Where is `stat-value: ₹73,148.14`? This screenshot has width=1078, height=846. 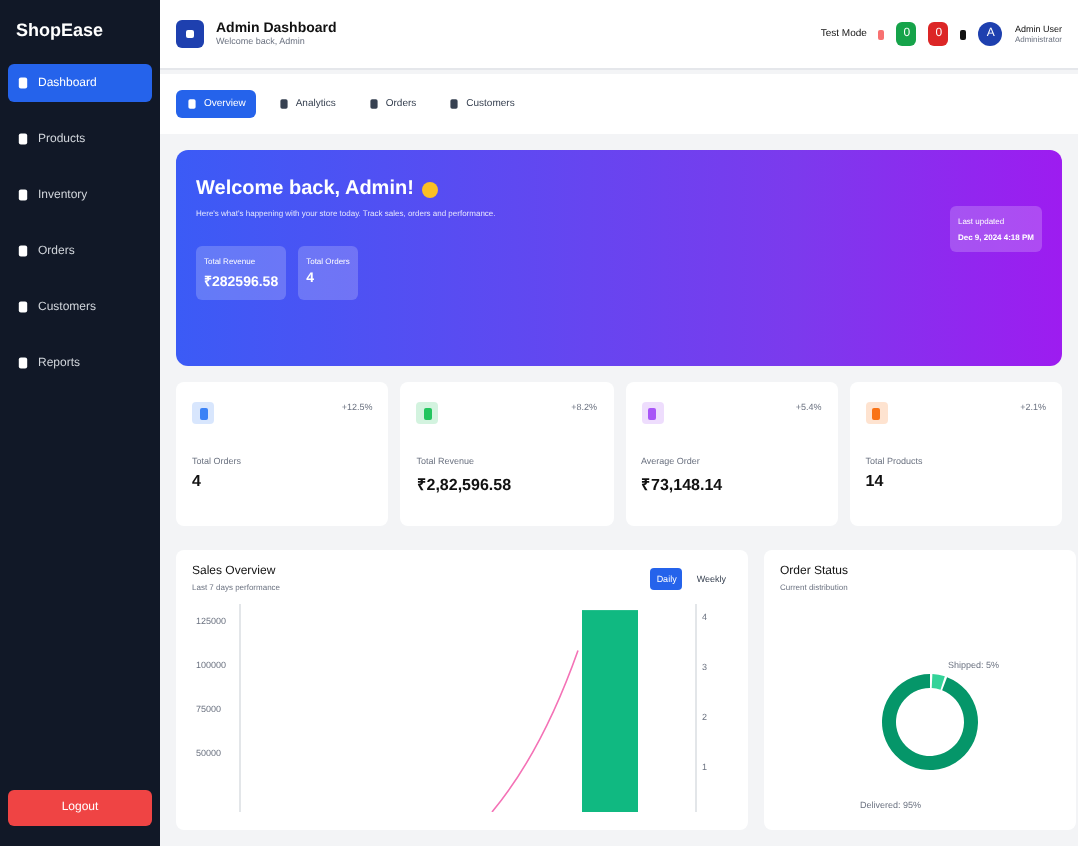 stat-value: ₹73,148.14 is located at coordinates (683, 484).